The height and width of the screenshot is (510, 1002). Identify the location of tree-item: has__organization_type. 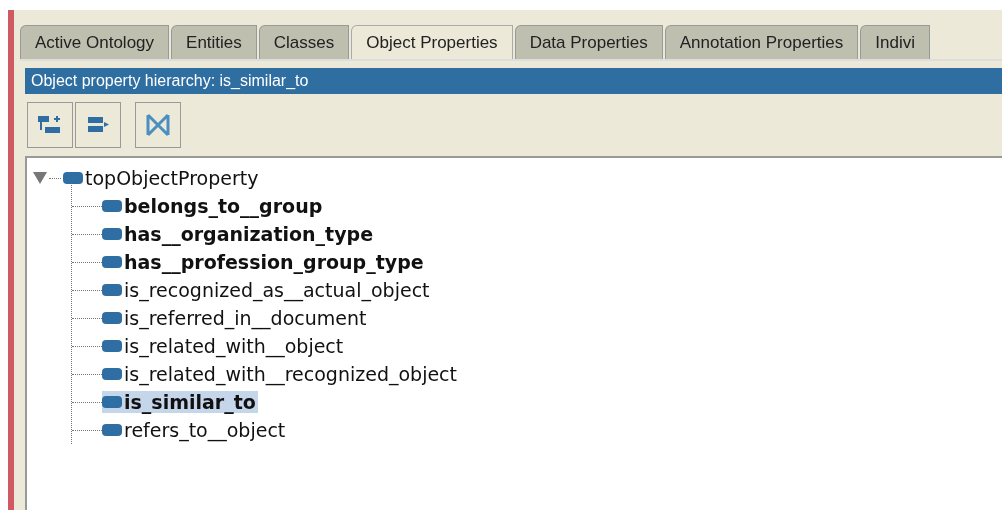
(239, 234).